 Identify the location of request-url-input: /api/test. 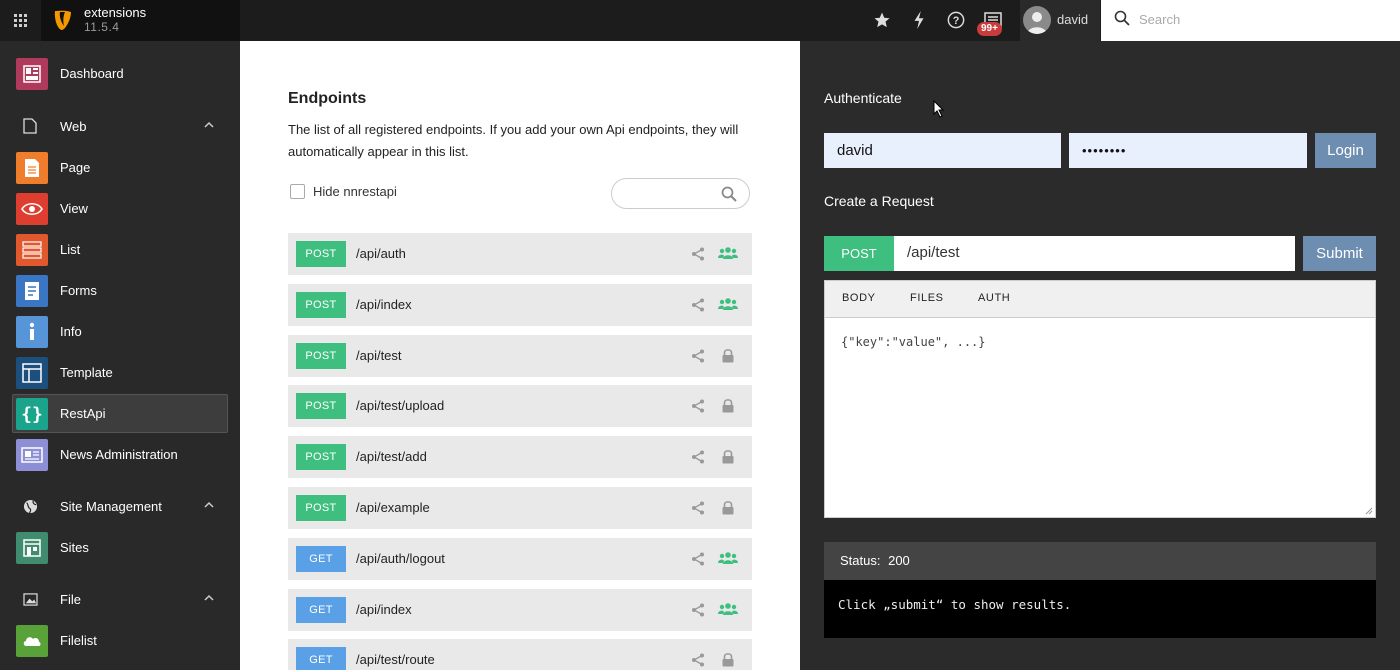
(1094, 253).